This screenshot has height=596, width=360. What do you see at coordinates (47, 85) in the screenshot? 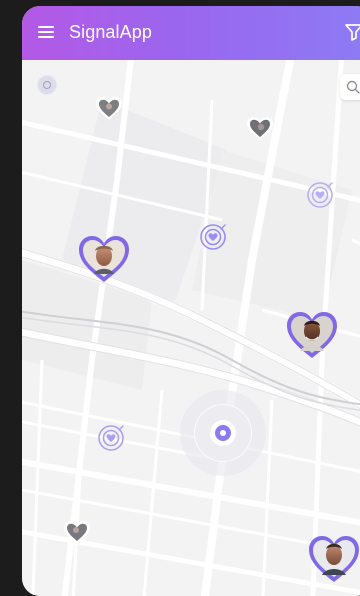
I see `locate-icon` at bounding box center [47, 85].